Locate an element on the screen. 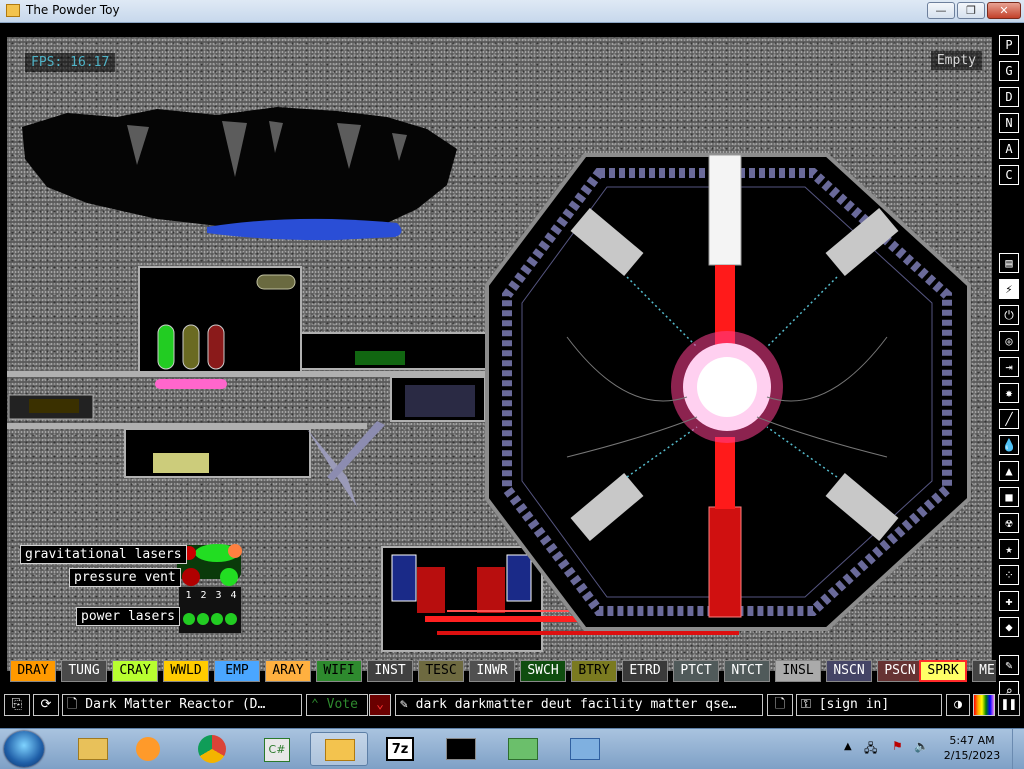  gravity-g-button: G is located at coordinates (1009, 71).